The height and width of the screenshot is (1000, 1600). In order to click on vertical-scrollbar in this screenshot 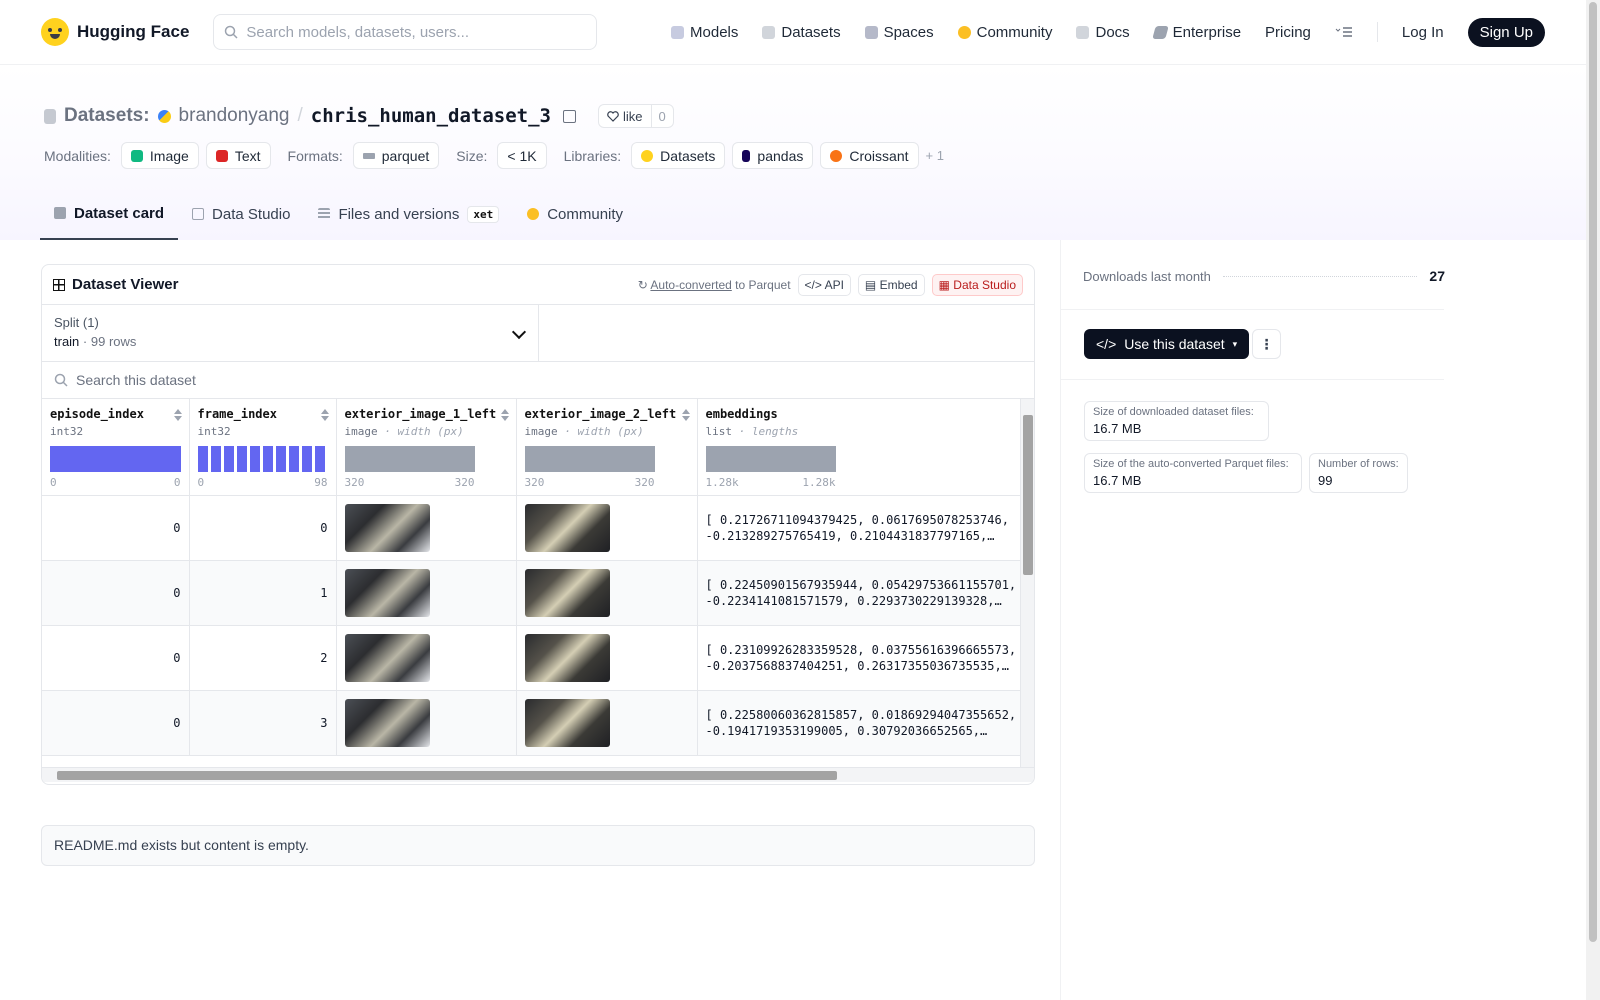, I will do `click(1027, 583)`.